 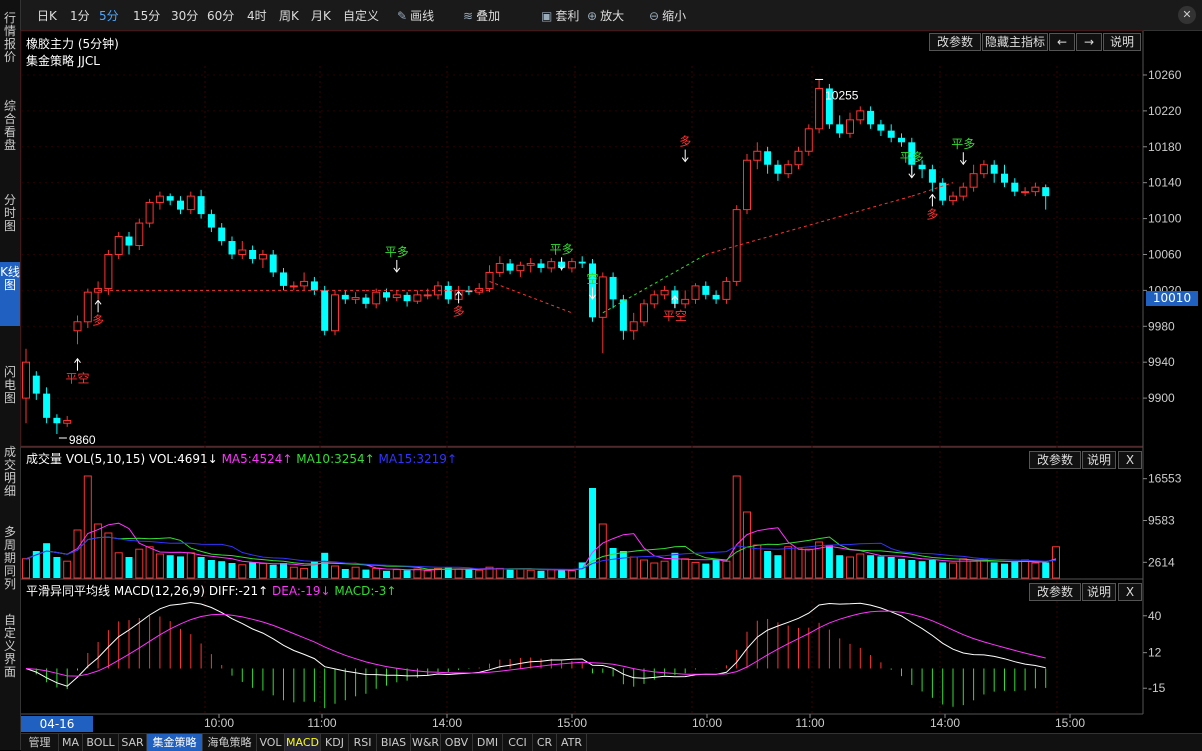 What do you see at coordinates (426, 742) in the screenshot?
I see `indicator-tab-11: W&R` at bounding box center [426, 742].